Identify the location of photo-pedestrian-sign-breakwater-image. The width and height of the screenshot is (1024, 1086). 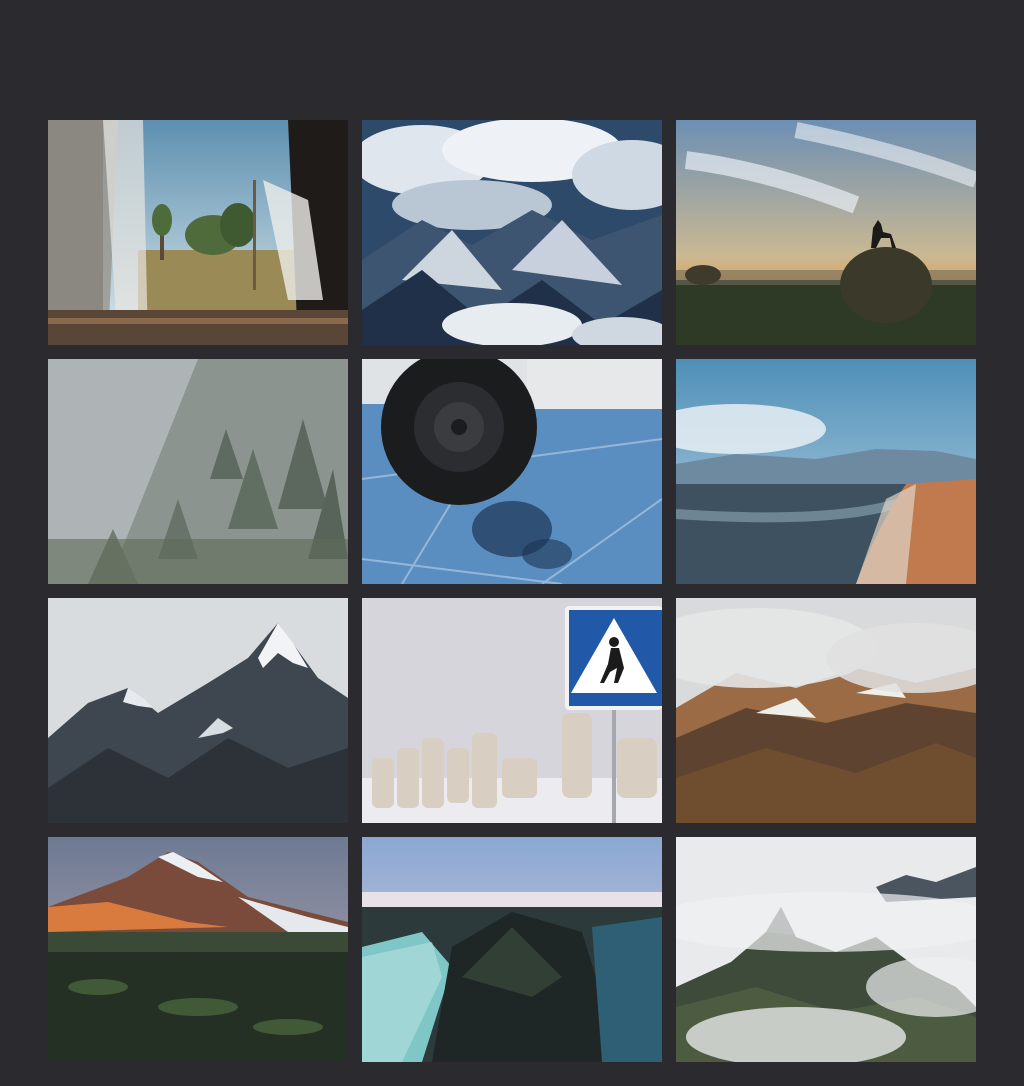
(512, 710).